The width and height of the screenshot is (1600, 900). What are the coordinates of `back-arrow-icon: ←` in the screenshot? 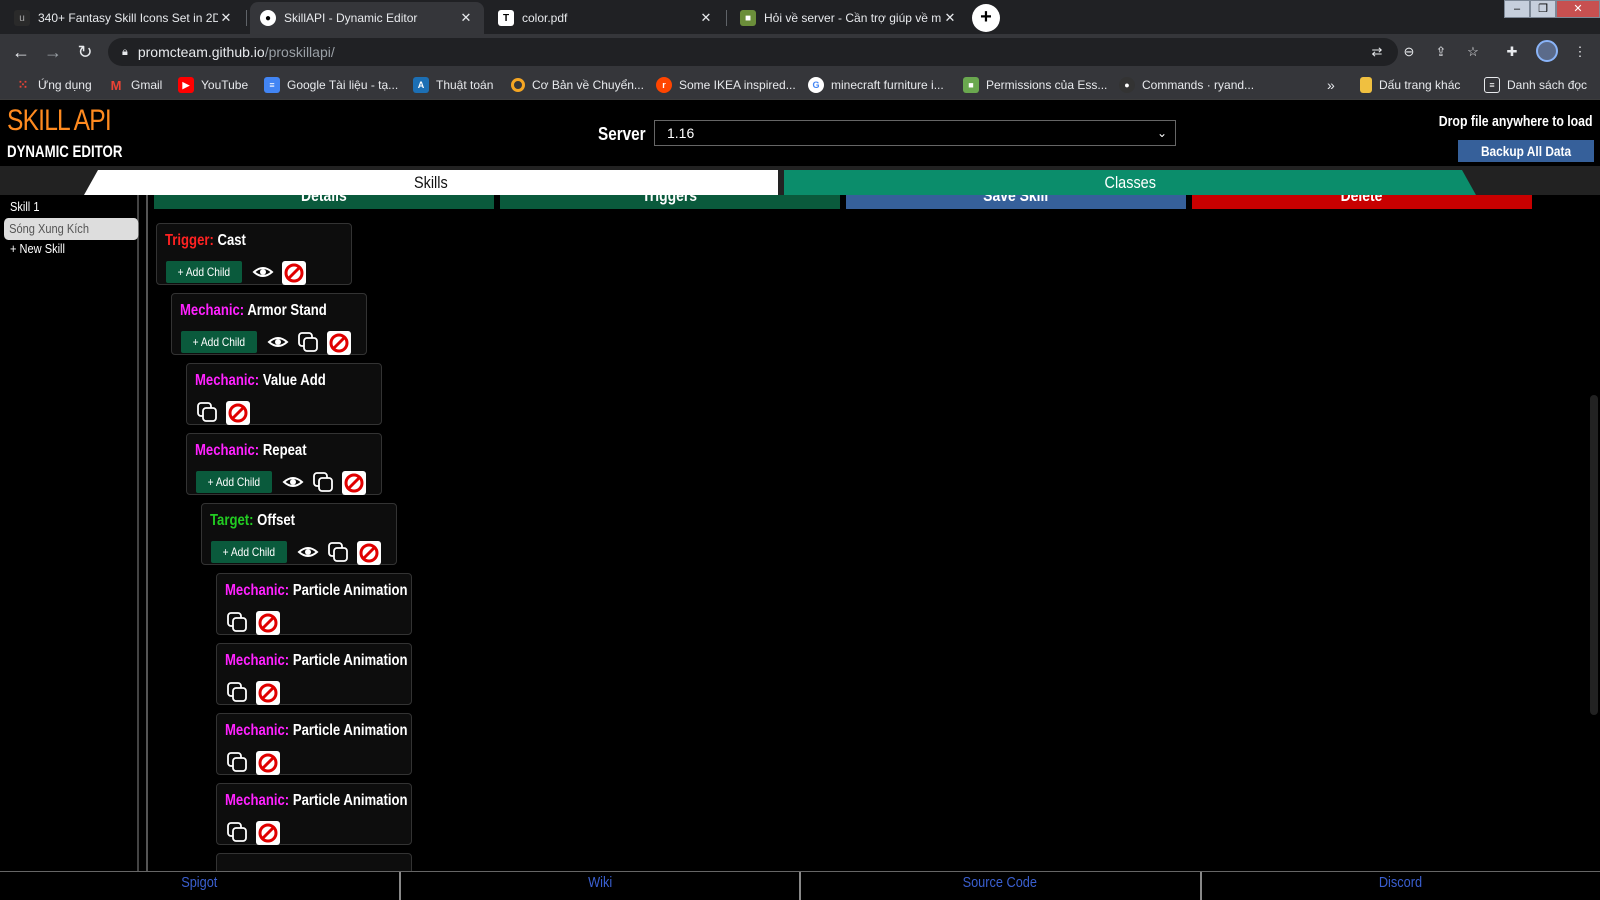 It's located at (21, 52).